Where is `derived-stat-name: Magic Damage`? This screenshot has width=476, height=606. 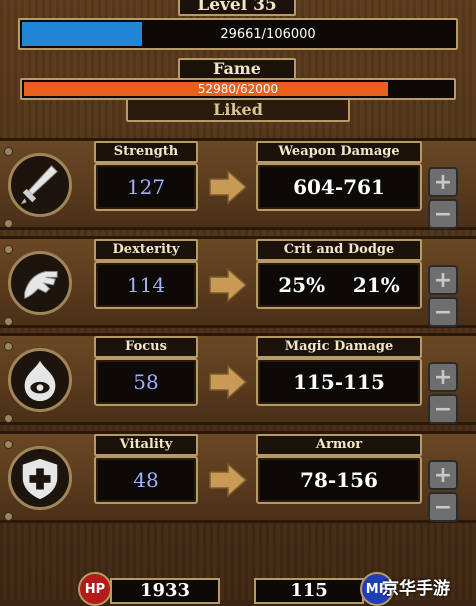
derived-stat-name: Magic Damage is located at coordinates (339, 347).